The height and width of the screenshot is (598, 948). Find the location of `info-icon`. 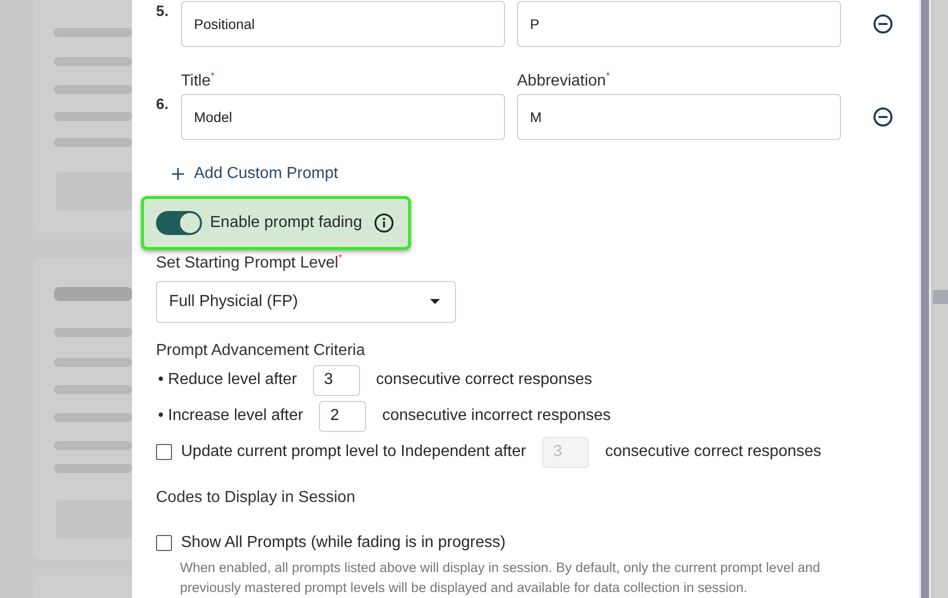

info-icon is located at coordinates (384, 223).